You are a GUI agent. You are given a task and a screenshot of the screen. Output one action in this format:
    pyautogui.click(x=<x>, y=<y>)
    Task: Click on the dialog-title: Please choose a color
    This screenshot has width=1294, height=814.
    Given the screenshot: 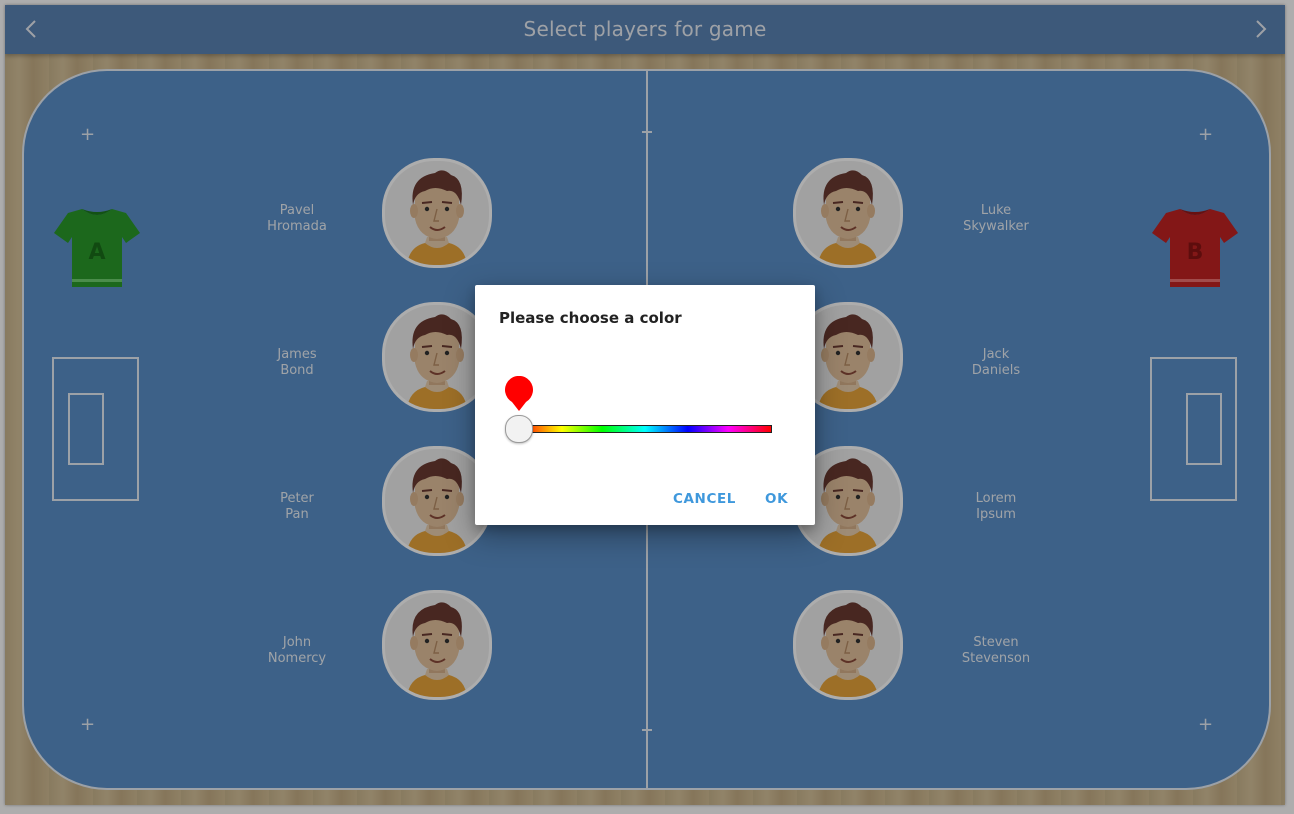 What is the action you would take?
    pyautogui.click(x=590, y=318)
    